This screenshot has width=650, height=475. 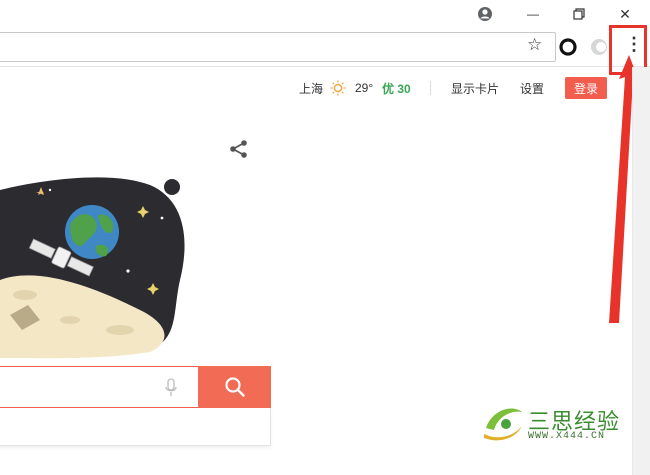 What do you see at coordinates (171, 388) in the screenshot?
I see `microphone-icon` at bounding box center [171, 388].